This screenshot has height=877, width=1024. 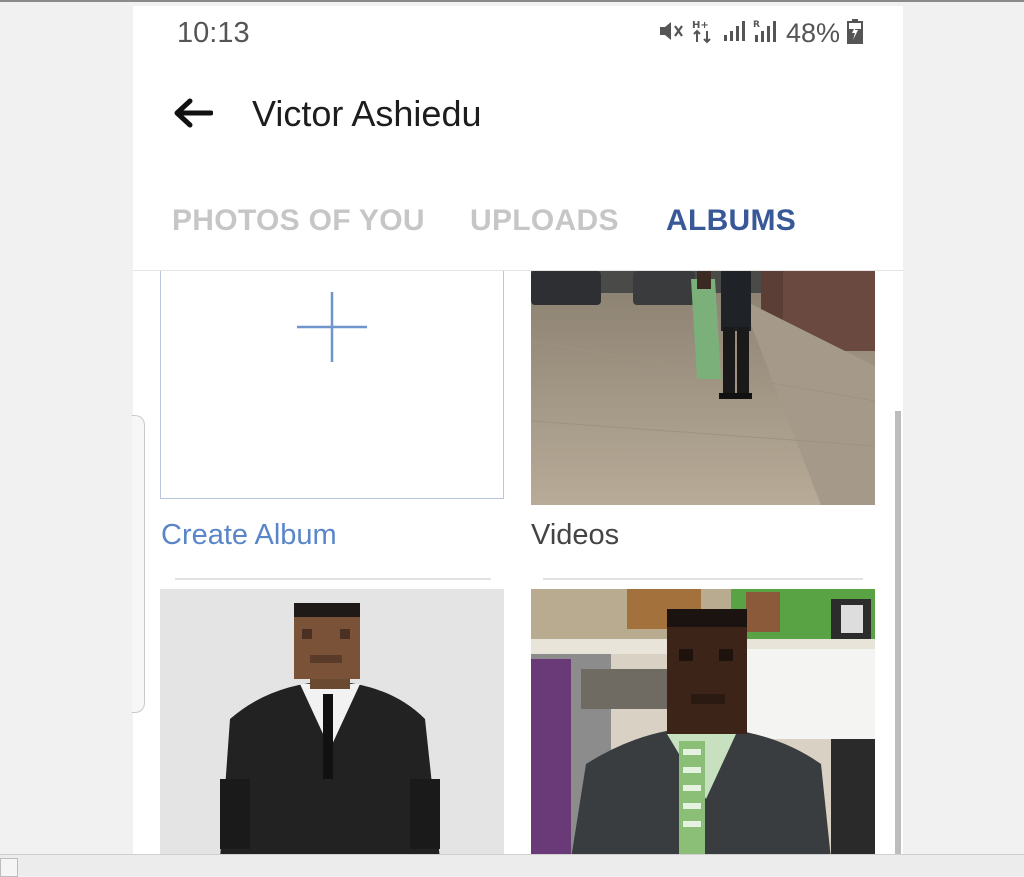 I want to click on videos-album-image, so click(x=703, y=388).